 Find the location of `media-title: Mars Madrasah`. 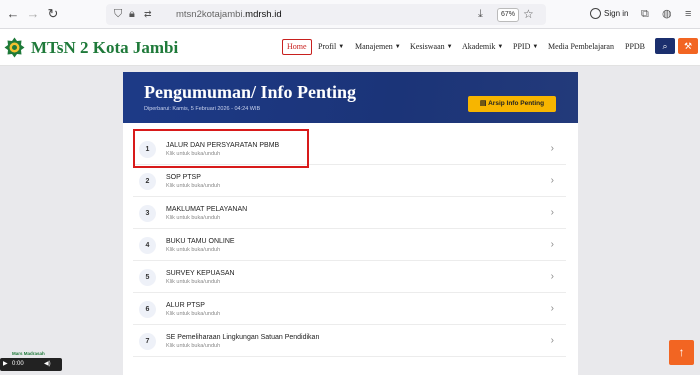

media-title: Mars Madrasah is located at coordinates (28, 353).